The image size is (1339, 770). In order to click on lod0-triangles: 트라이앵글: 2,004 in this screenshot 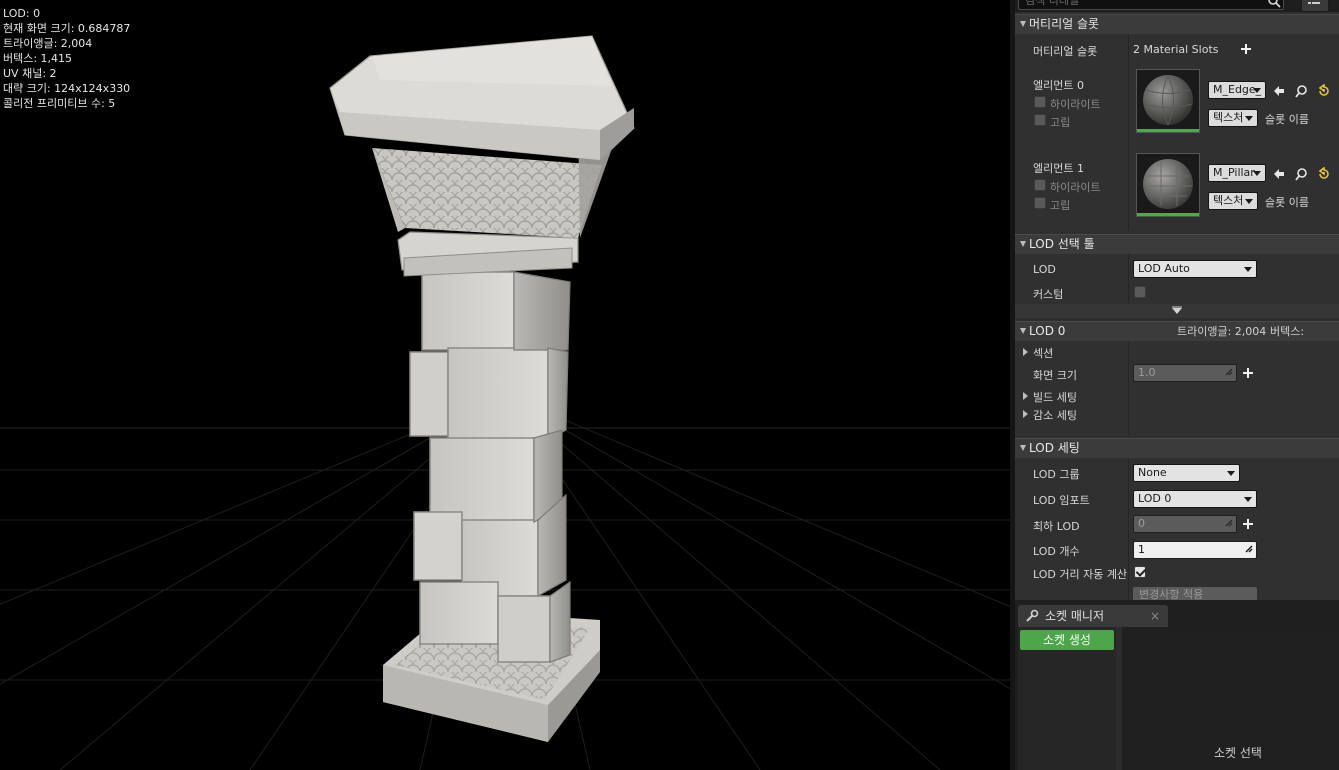, I will do `click(1222, 331)`.